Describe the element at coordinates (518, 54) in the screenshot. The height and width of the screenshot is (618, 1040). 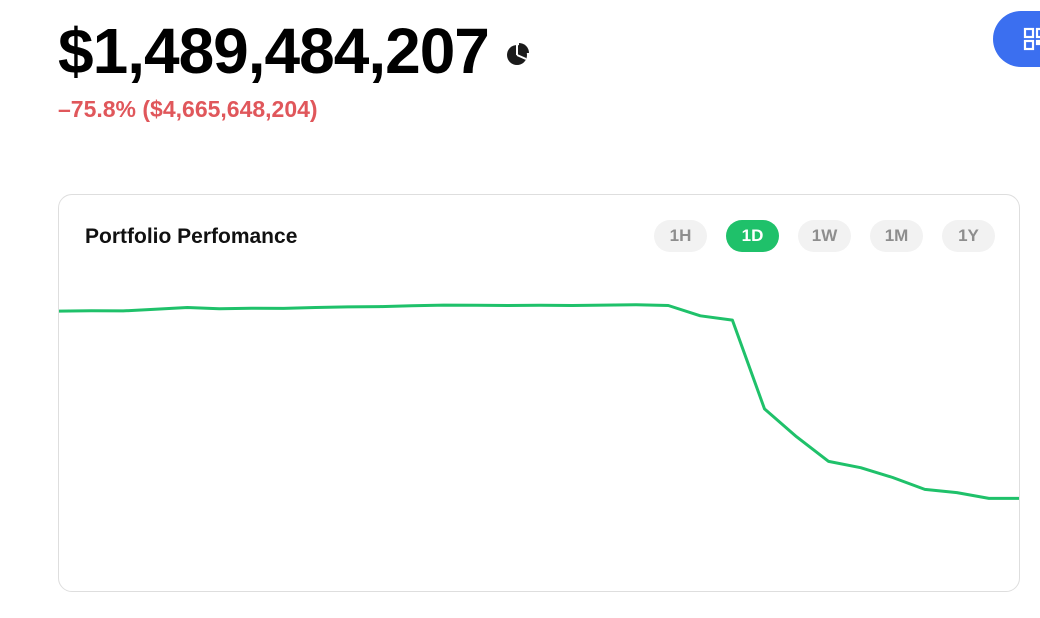
I see `pie-chart-icon` at that location.